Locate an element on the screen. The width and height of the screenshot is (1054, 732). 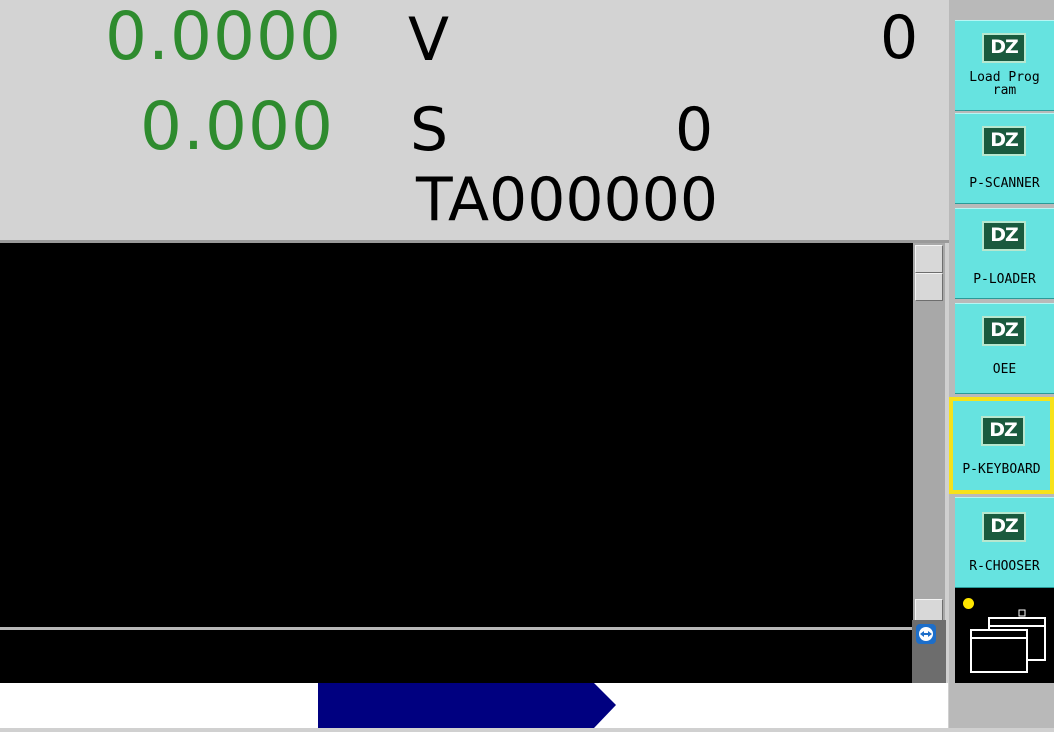
oee-label: OEE is located at coordinates (1004, 369).